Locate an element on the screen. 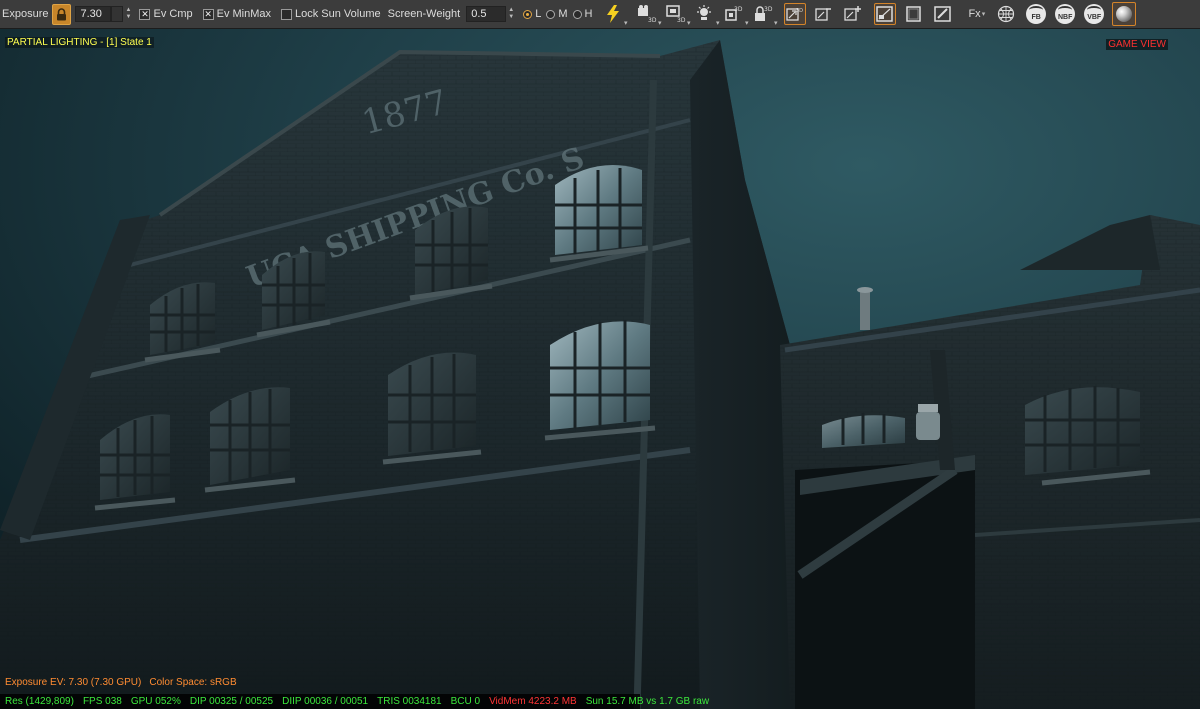 Image resolution: width=1200 pixels, height=709 pixels. lock-3d-icon: 3D is located at coordinates (764, 13).